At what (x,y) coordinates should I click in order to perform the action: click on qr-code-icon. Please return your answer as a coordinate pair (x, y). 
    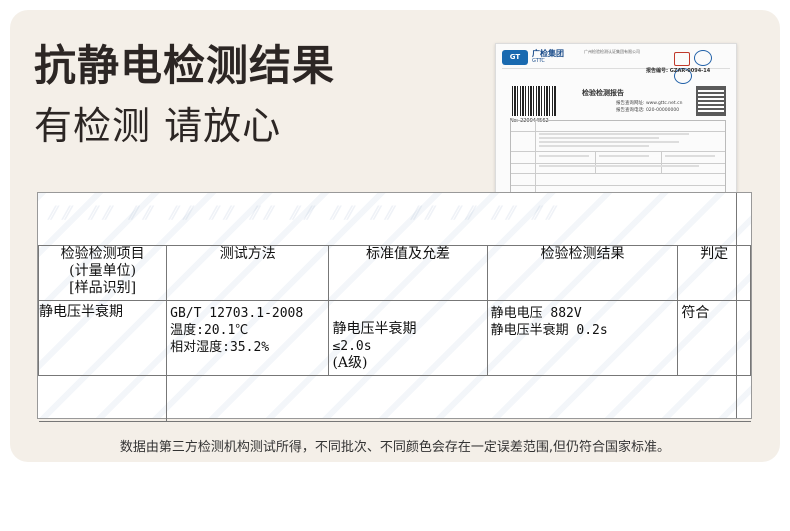
    Looking at the image, I should click on (711, 101).